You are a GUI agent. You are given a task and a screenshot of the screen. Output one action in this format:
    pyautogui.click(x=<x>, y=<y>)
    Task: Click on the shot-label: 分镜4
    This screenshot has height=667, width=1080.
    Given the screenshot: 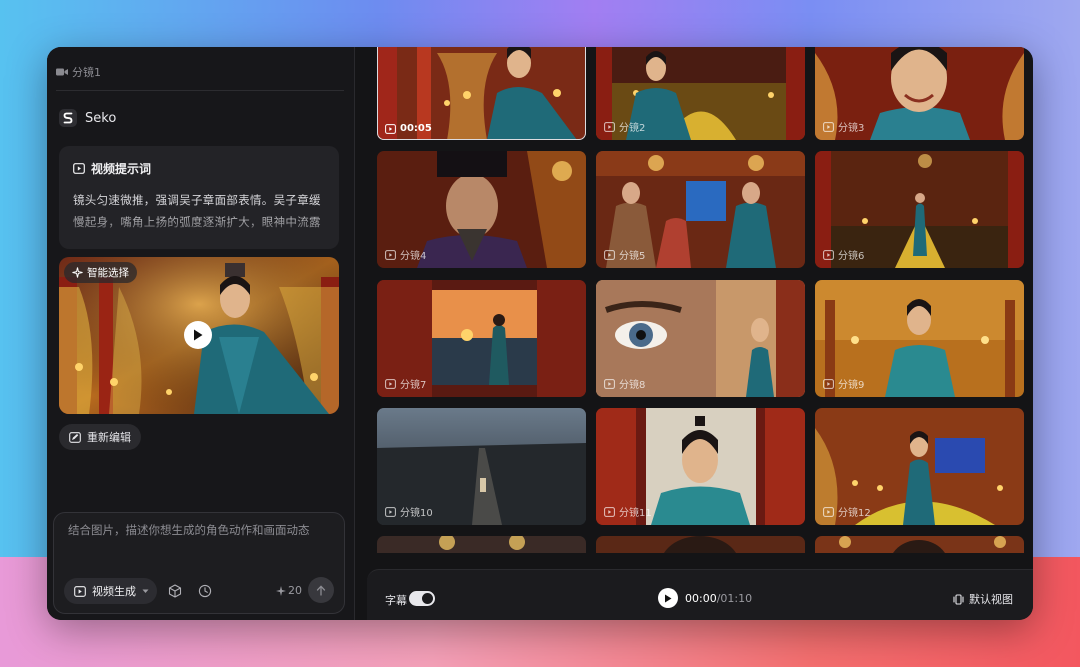 What is the action you would take?
    pyautogui.click(x=413, y=256)
    